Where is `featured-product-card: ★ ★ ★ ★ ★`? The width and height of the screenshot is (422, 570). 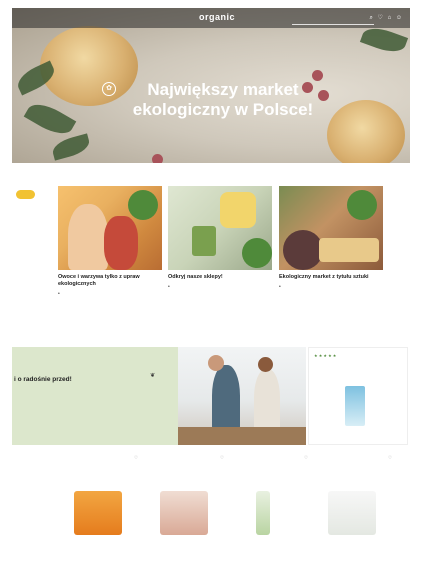
featured-product-card: ★ ★ ★ ★ ★ is located at coordinates (358, 396).